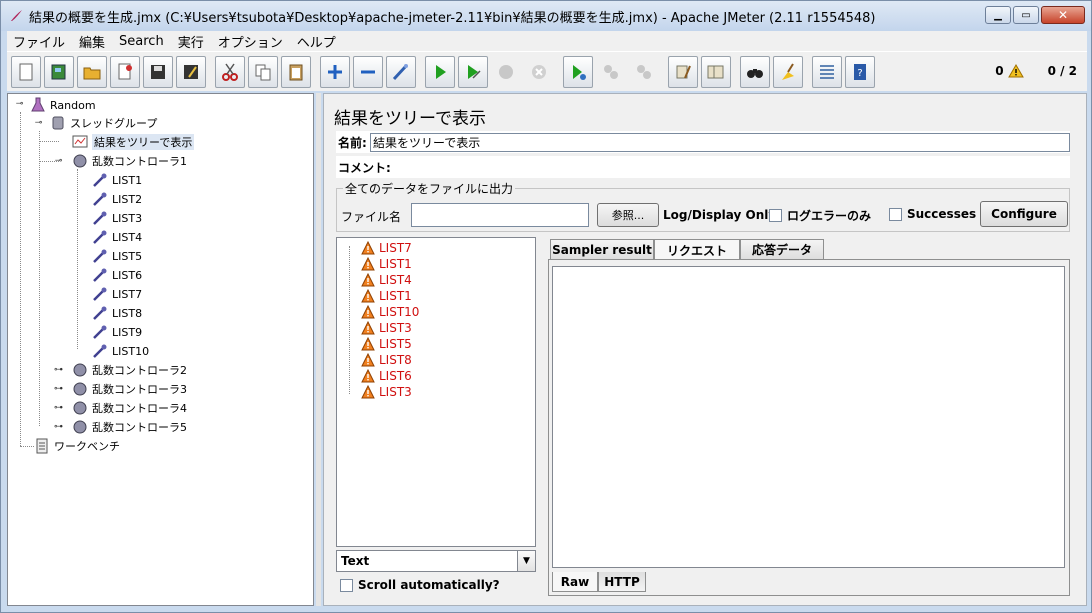 Image resolution: width=1092 pixels, height=613 pixels. What do you see at coordinates (92, 41) in the screenshot?
I see `menu-edit: 編集` at bounding box center [92, 41].